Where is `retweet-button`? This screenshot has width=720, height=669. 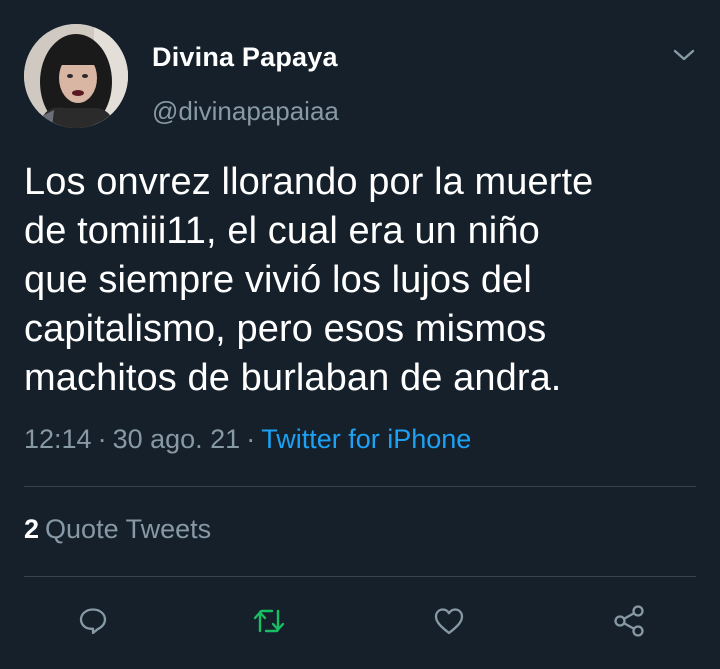 retweet-button is located at coordinates (269, 621).